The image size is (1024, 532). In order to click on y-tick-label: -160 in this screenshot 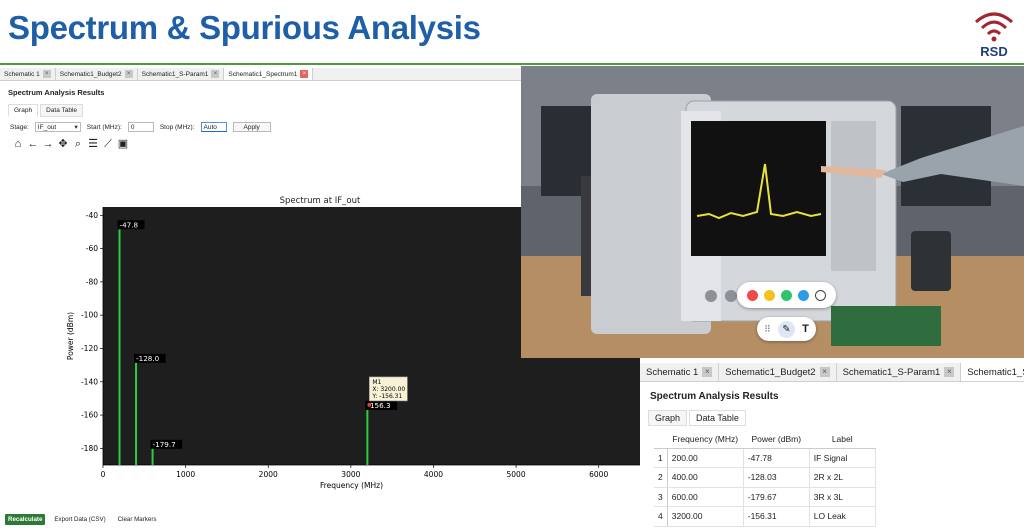, I will do `click(89, 415)`.